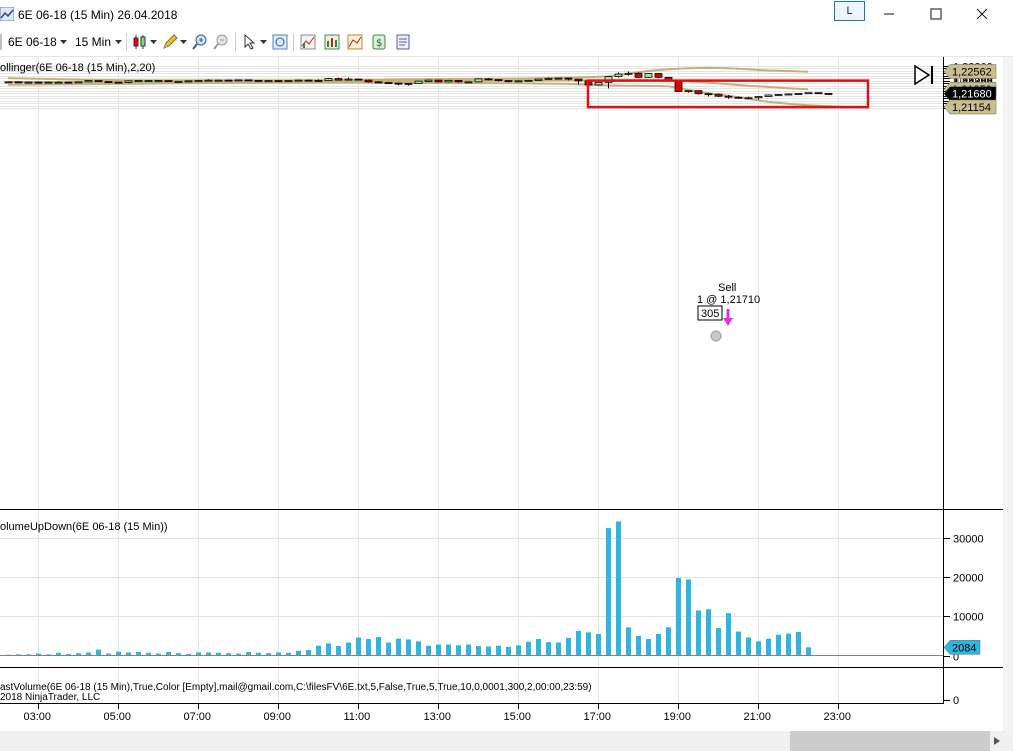  Describe the element at coordinates (1008, 394) in the screenshot. I see `right-edge-strip` at that location.